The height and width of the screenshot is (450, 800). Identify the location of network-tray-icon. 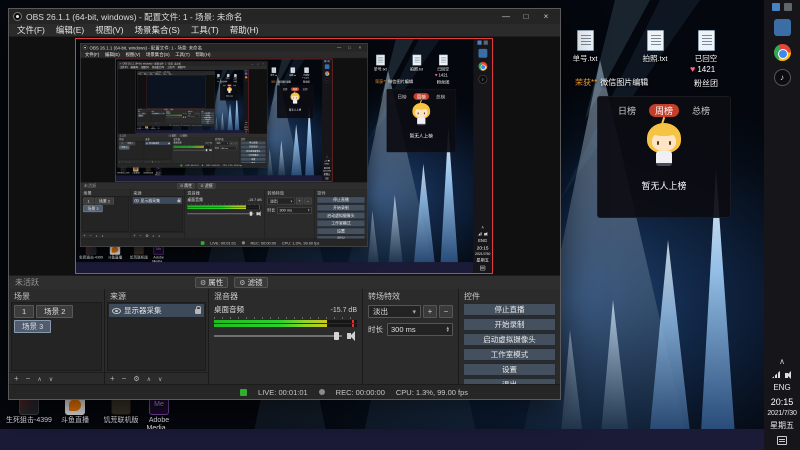
(479, 233).